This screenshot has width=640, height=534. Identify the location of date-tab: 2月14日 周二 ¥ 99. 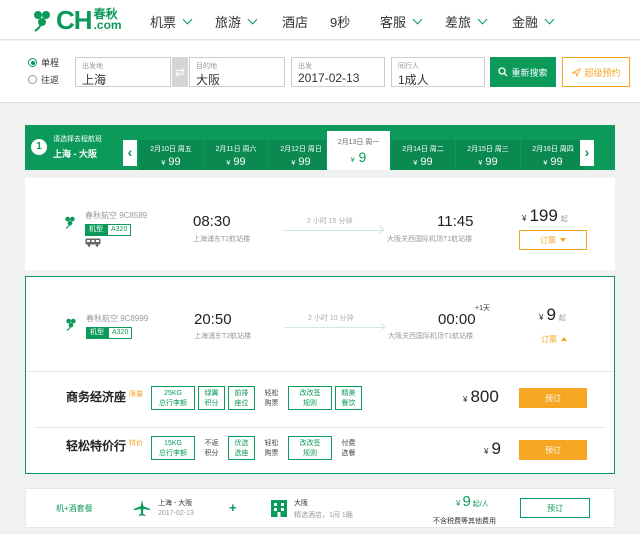
(423, 155).